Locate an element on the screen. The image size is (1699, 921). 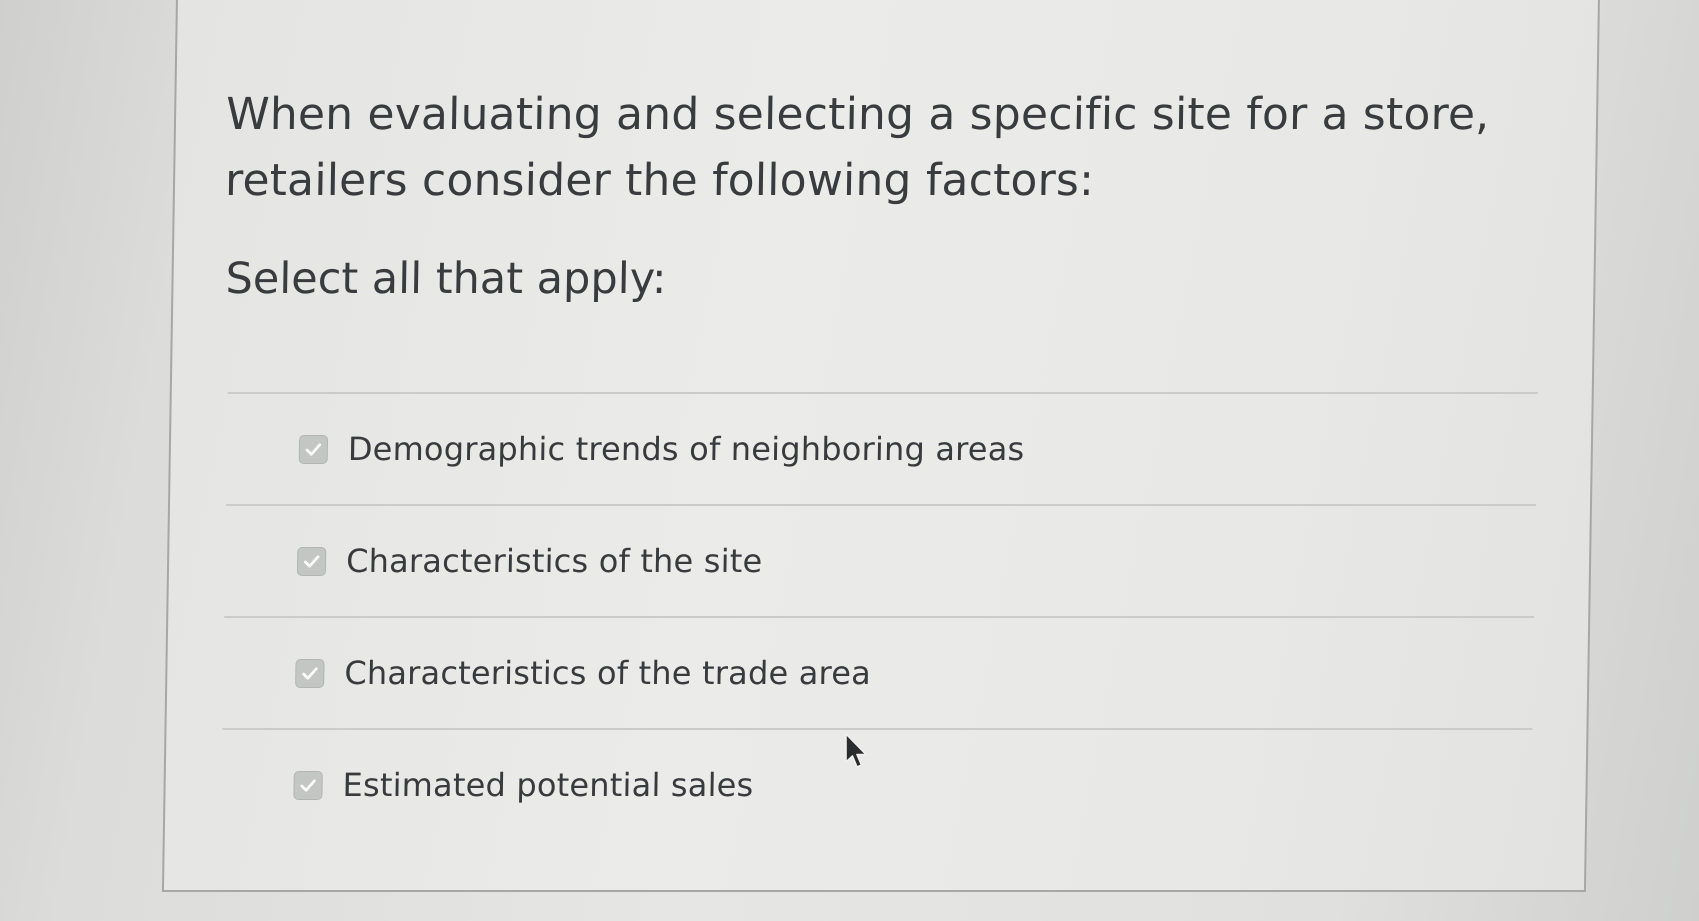
option-label: Demographic trends of neighboring areas is located at coordinates (686, 449).